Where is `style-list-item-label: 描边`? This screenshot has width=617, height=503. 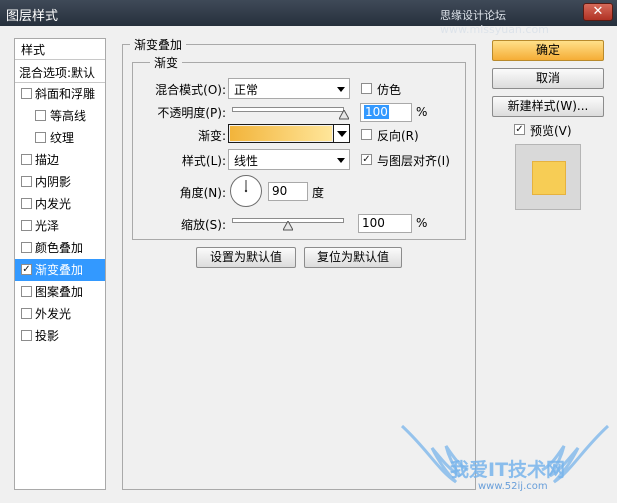
style-list-item-label: 描边 is located at coordinates (47, 160).